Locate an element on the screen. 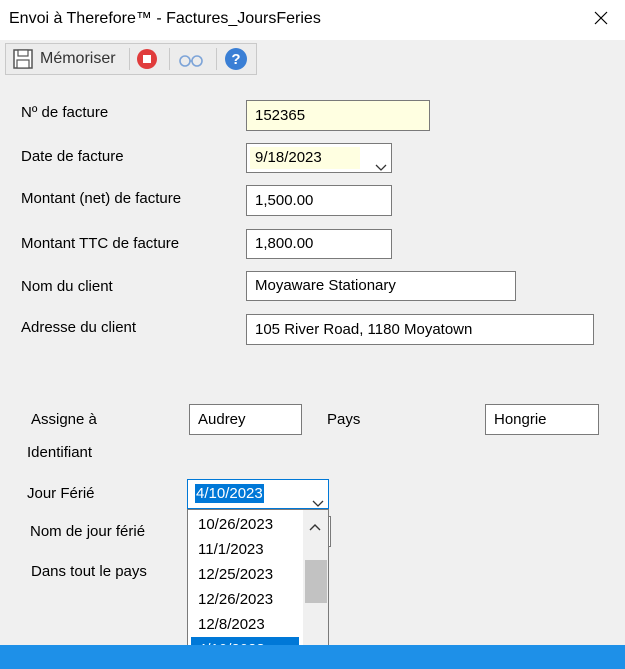 Image resolution: width=625 pixels, height=669 pixels. identifier-label: Identifiant is located at coordinates (60, 452).